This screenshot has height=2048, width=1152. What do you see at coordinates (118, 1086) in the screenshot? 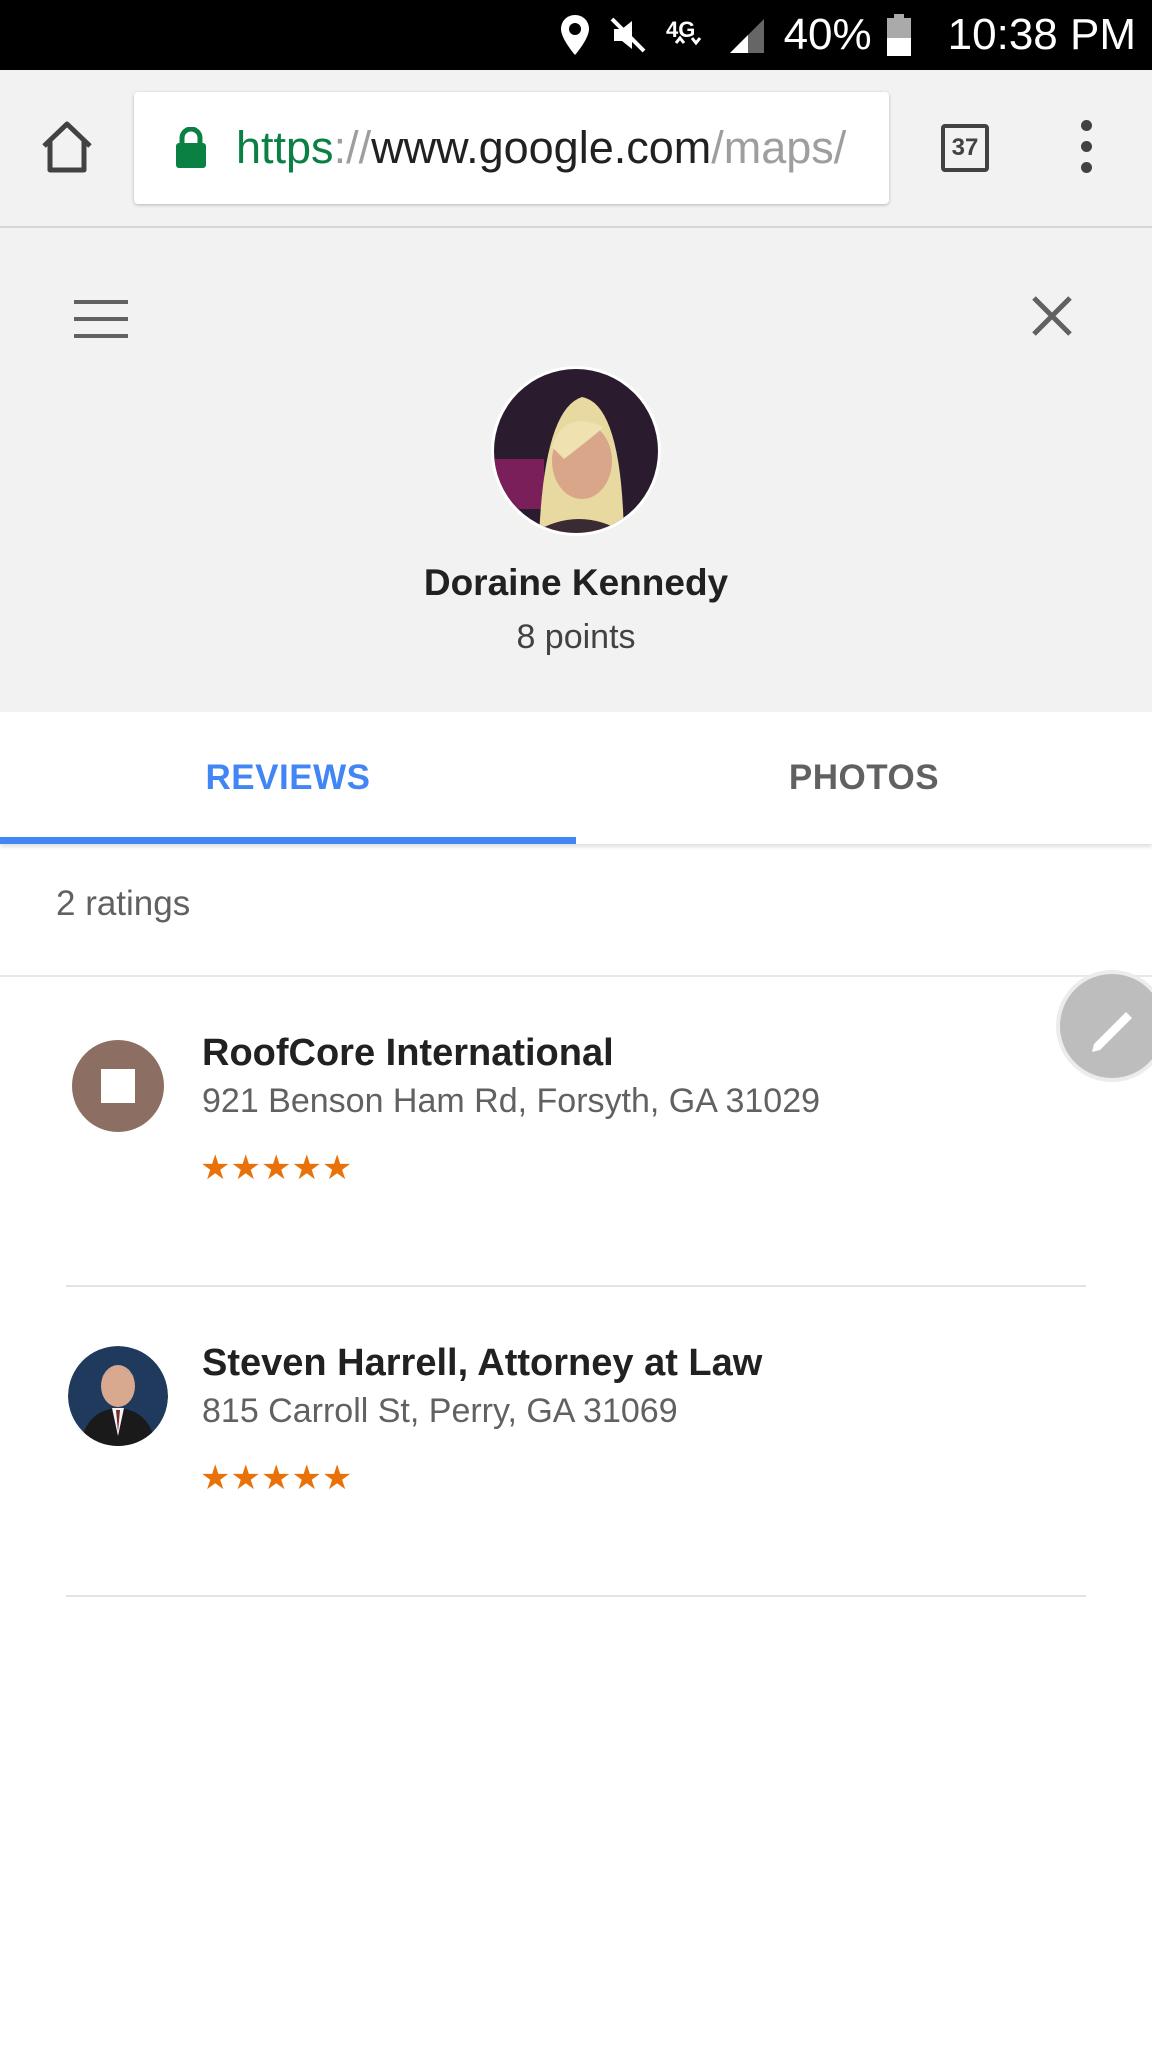
I see `place-icon` at bounding box center [118, 1086].